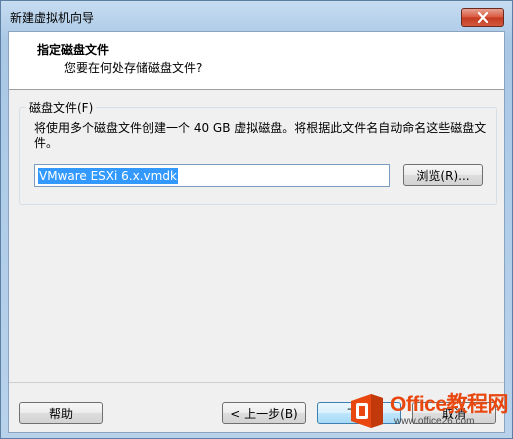  I want to click on watermark-brand: Office教程网, so click(449, 404).